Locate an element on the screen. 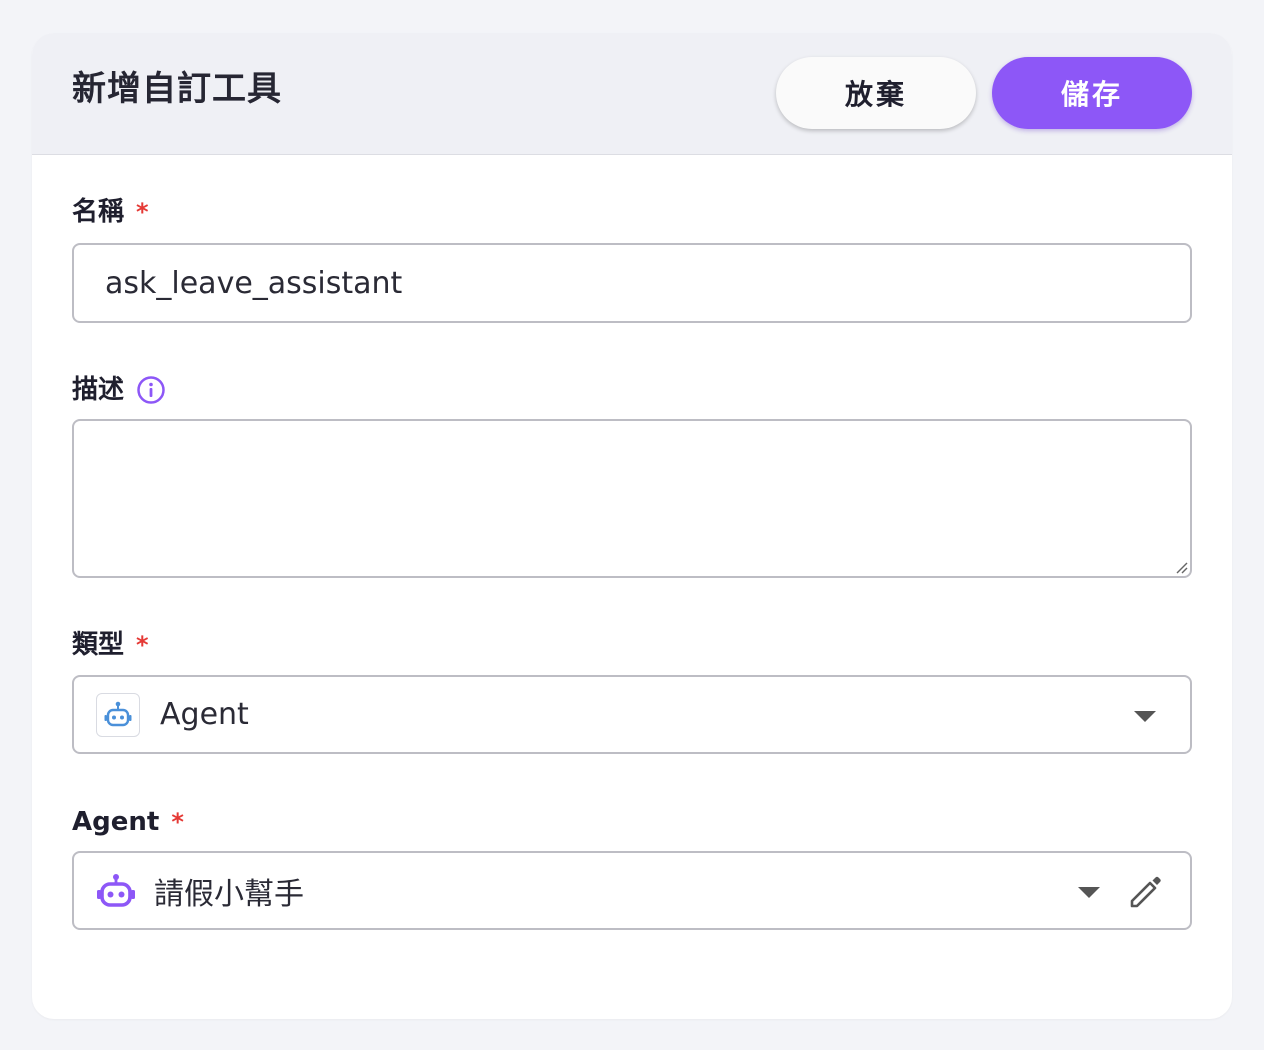  resize-grip-icon is located at coordinates (1181, 567).